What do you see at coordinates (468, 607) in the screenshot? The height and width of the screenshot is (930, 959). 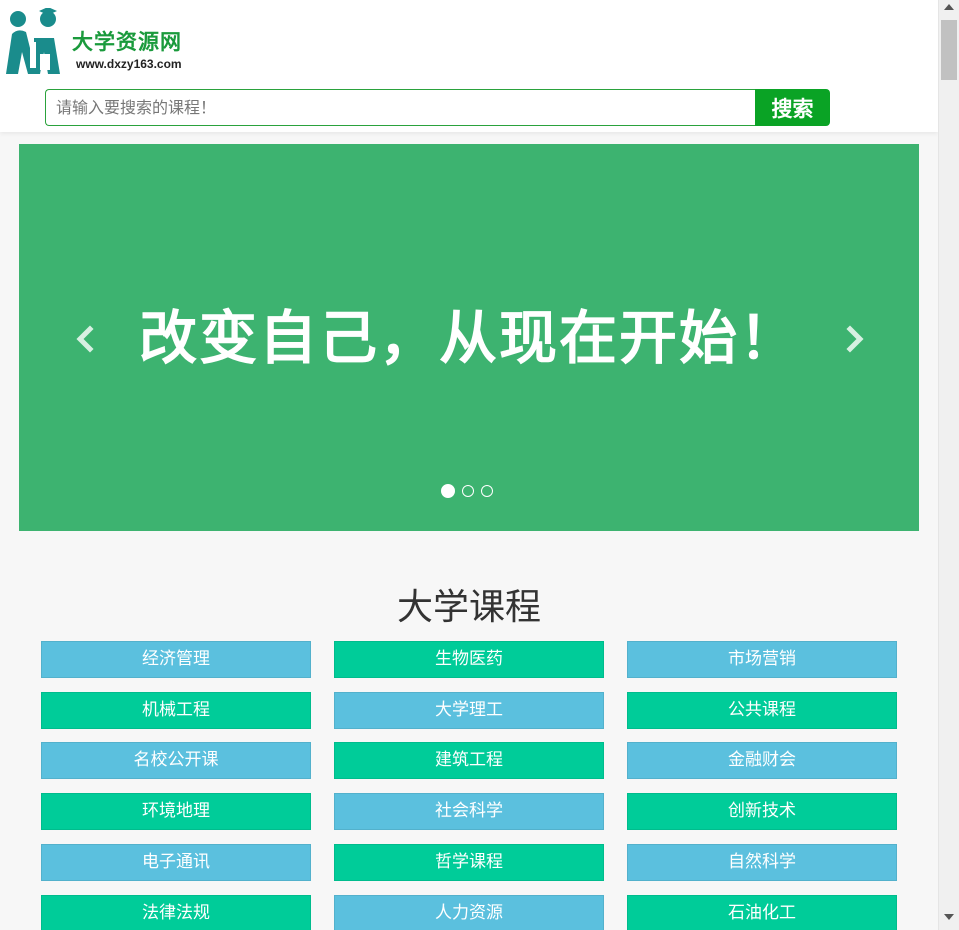 I see `section-title: 大学课程` at bounding box center [468, 607].